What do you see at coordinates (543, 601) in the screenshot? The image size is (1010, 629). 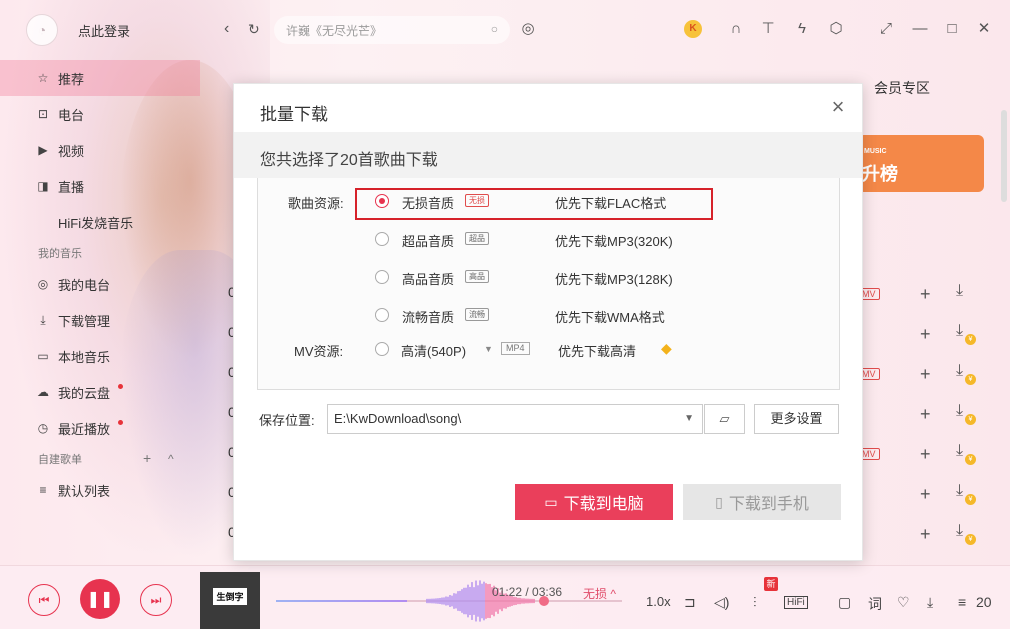 I see `progress-knob` at bounding box center [543, 601].